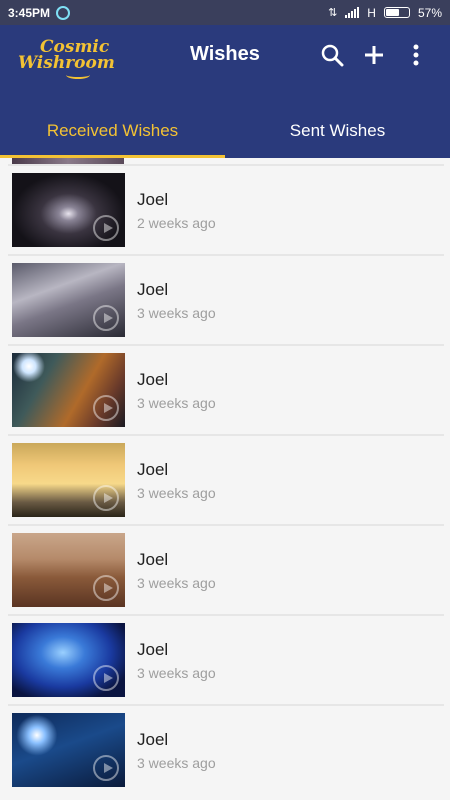 The image size is (450, 800). What do you see at coordinates (225, 12) in the screenshot?
I see `status-bar: 3:45PM ⇅ H 57%` at bounding box center [225, 12].